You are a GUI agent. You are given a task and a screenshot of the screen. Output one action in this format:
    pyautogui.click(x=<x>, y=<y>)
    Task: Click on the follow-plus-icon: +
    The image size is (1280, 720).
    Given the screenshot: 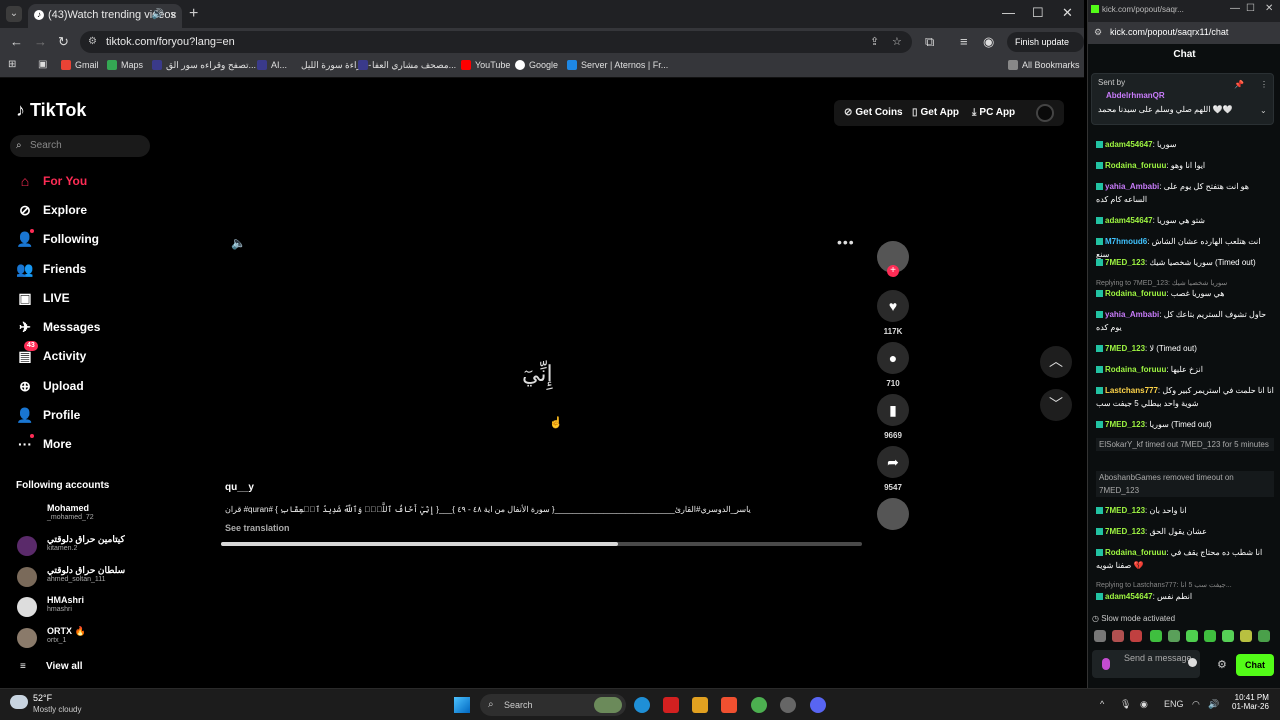 What is the action you would take?
    pyautogui.click(x=893, y=271)
    